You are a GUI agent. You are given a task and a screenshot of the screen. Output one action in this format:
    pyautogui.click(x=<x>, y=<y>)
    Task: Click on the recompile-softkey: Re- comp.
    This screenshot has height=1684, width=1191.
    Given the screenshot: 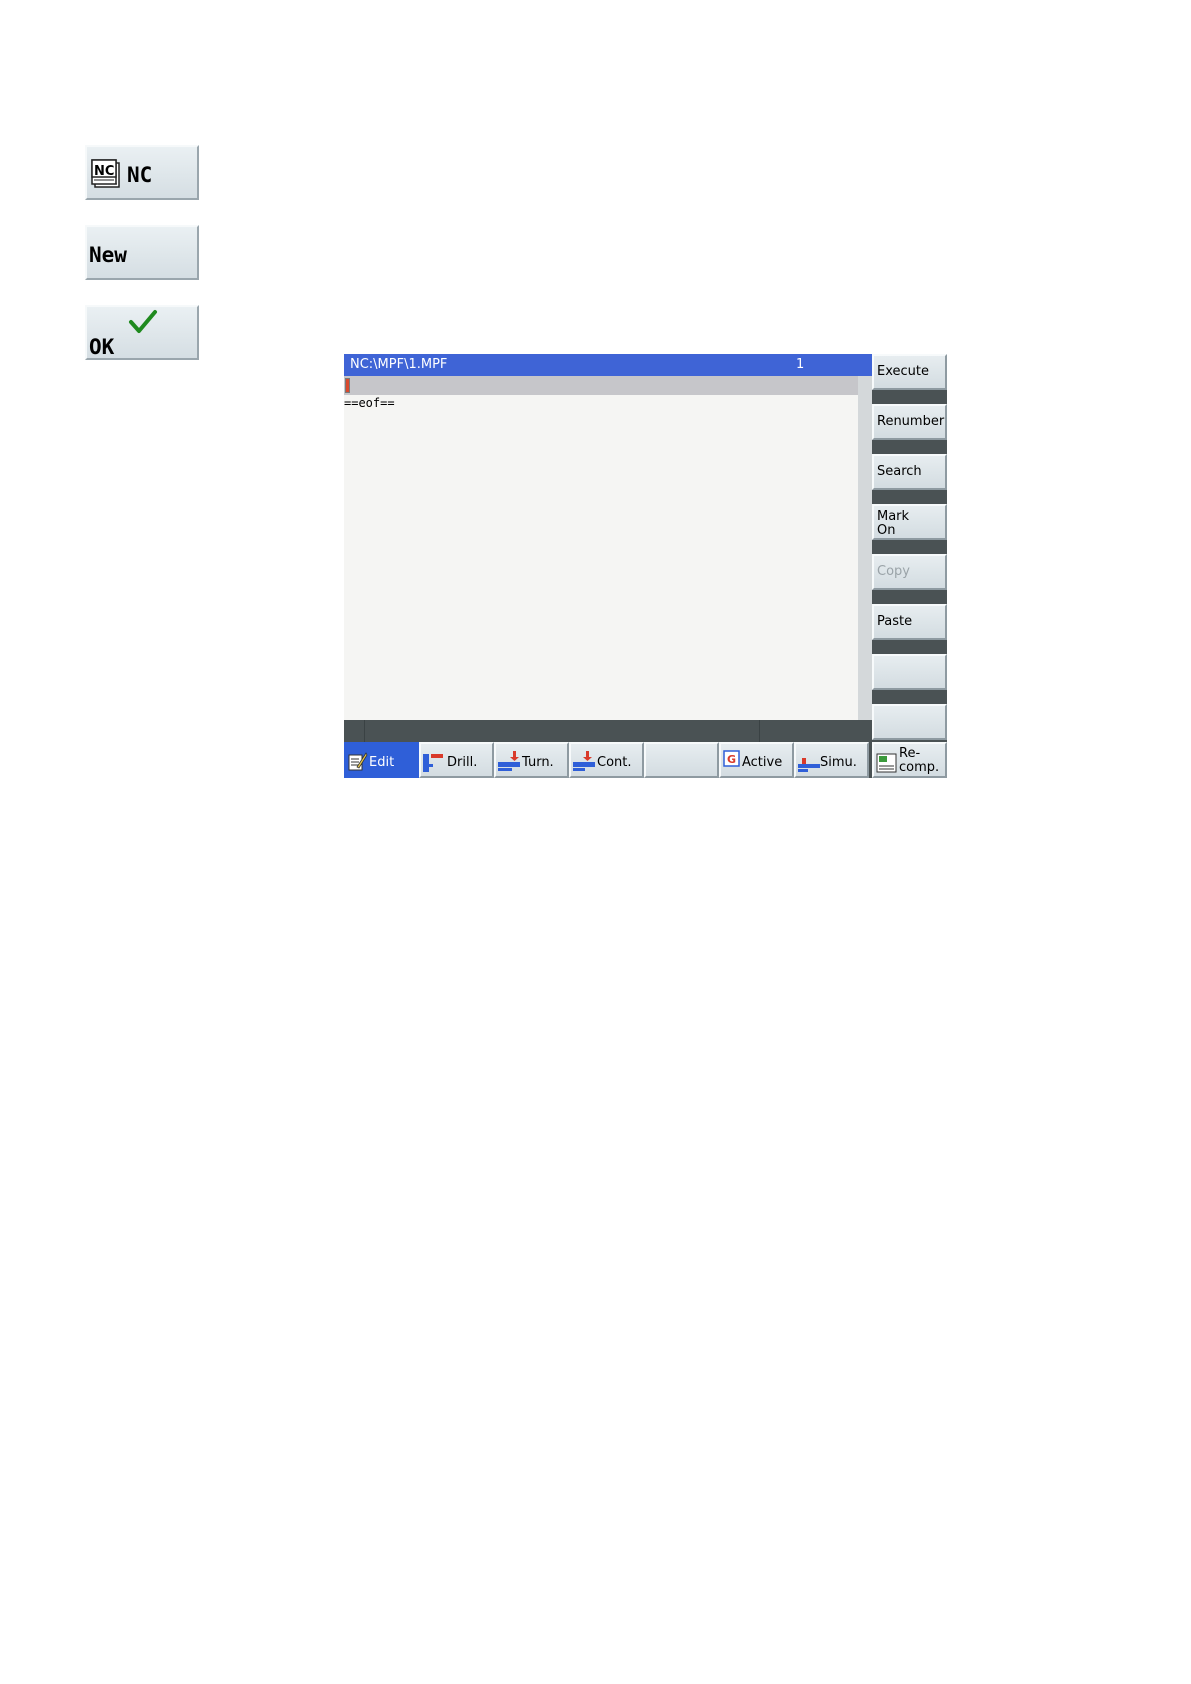 What is the action you would take?
    pyautogui.click(x=909, y=760)
    